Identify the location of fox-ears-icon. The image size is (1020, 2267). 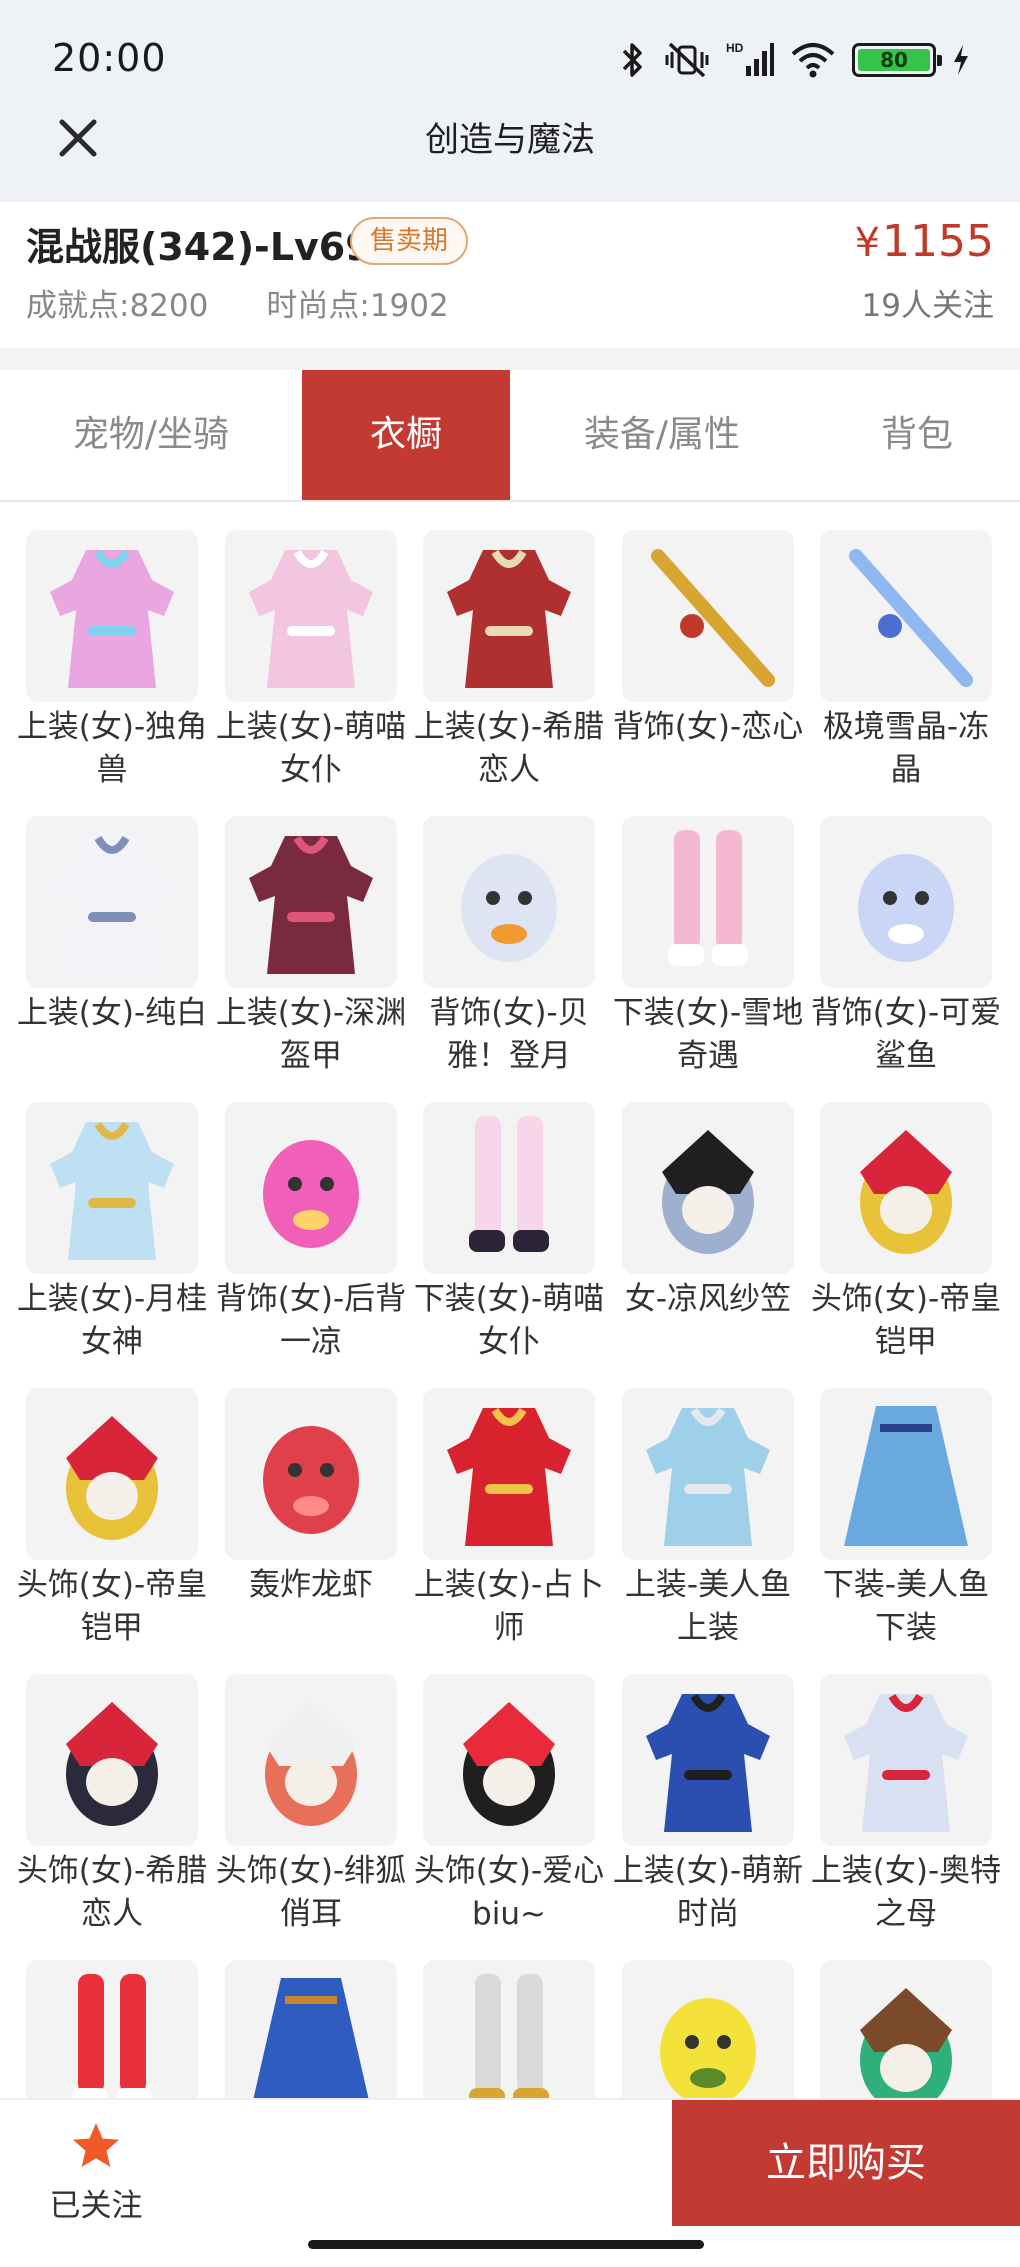
(311, 1760).